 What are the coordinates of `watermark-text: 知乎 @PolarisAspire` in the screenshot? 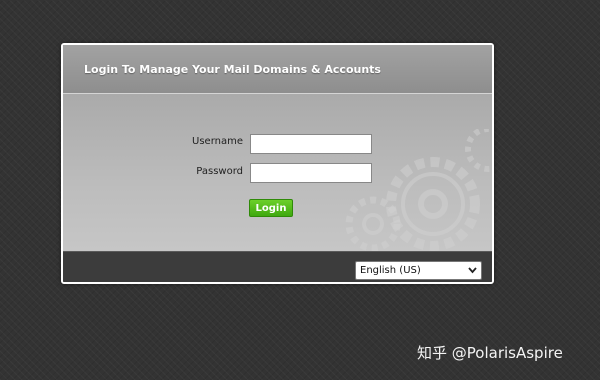 It's located at (490, 353).